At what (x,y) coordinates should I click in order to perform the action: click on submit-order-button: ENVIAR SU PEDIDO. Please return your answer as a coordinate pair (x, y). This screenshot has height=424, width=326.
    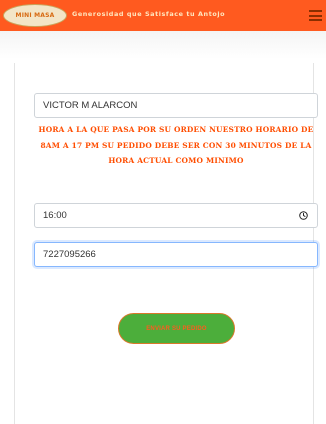
    Looking at the image, I should click on (176, 328).